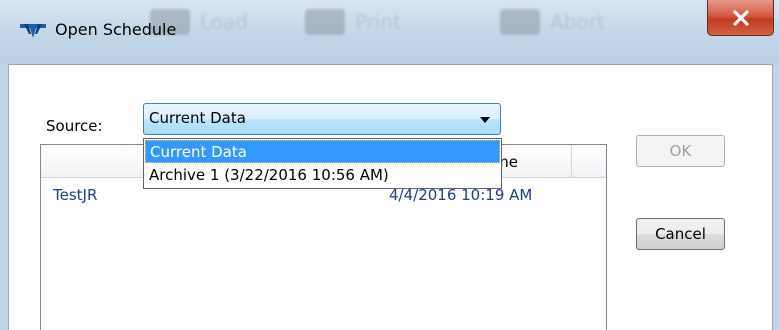  I want to click on teledyne-logo-icon, so click(33, 31).